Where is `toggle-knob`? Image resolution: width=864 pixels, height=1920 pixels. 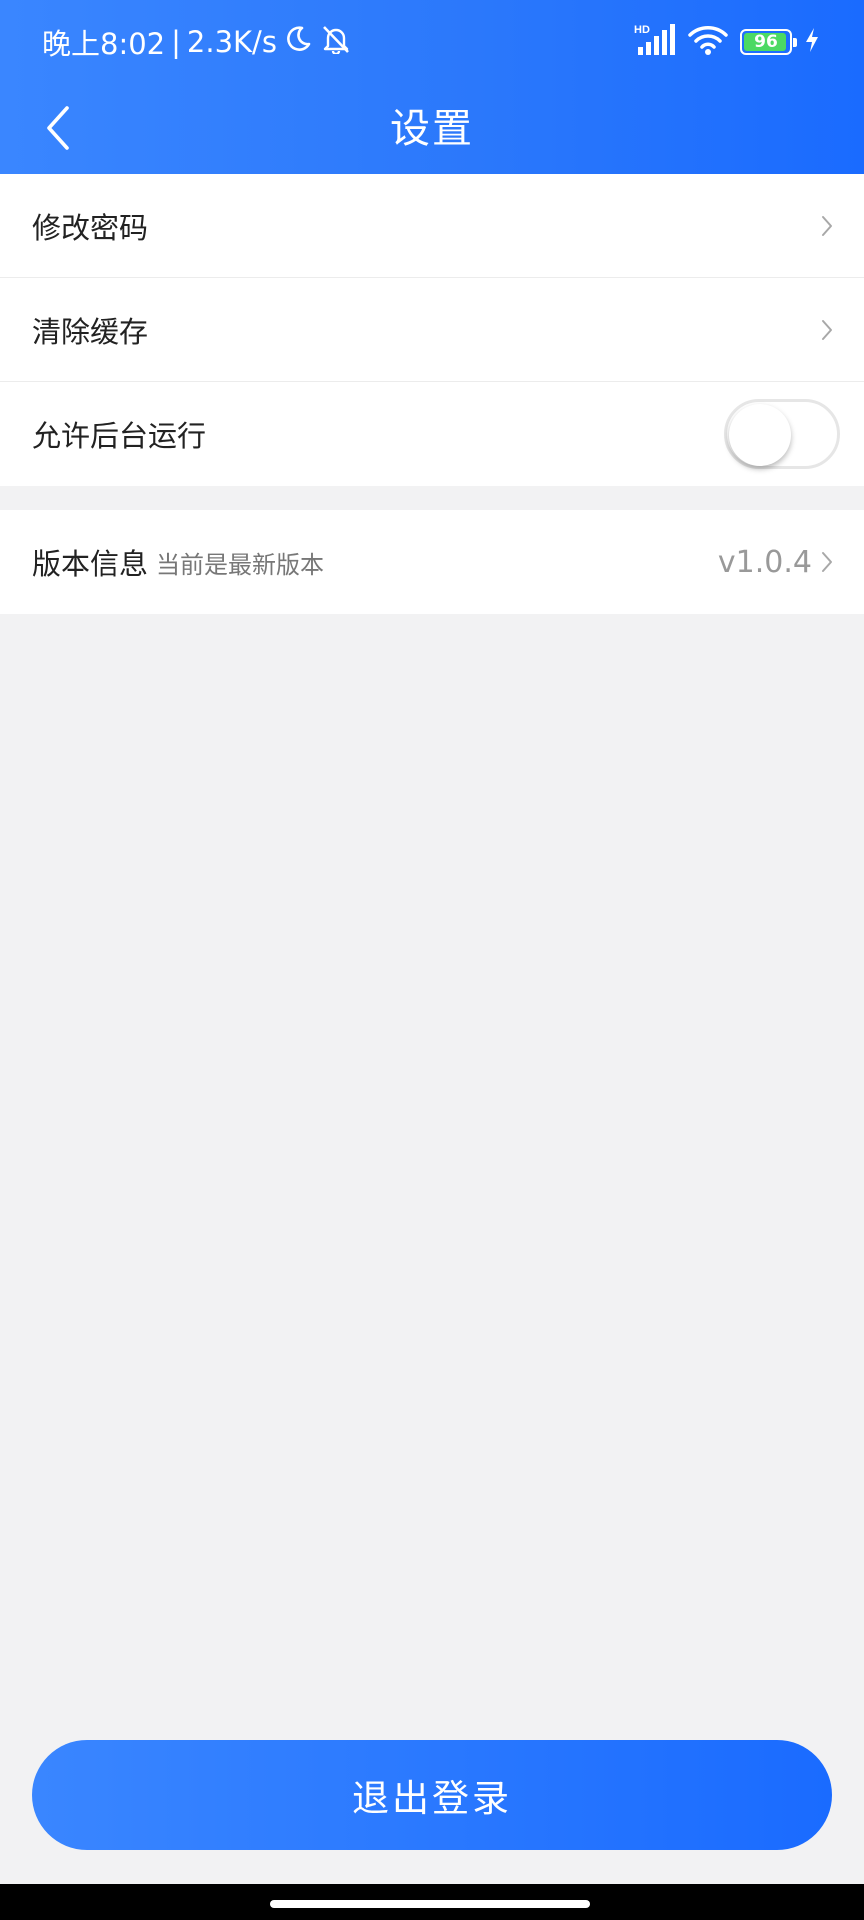
toggle-knob is located at coordinates (760, 435).